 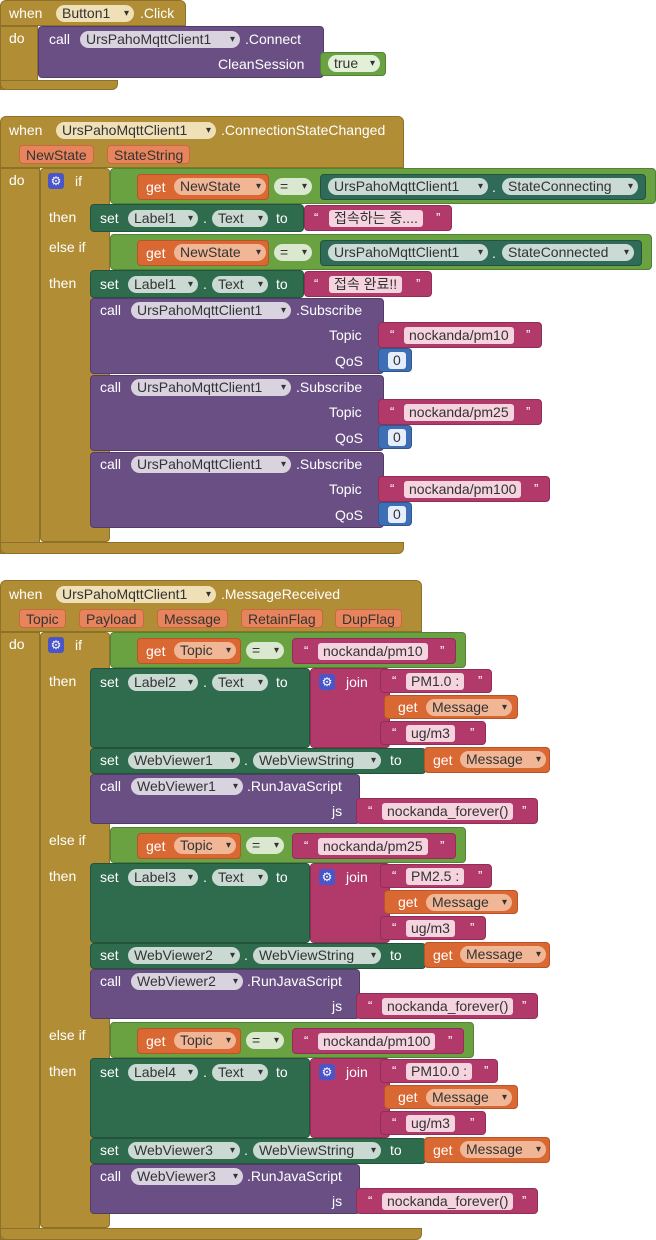 What do you see at coordinates (149, 154) in the screenshot?
I see `param-statestring: StateString` at bounding box center [149, 154].